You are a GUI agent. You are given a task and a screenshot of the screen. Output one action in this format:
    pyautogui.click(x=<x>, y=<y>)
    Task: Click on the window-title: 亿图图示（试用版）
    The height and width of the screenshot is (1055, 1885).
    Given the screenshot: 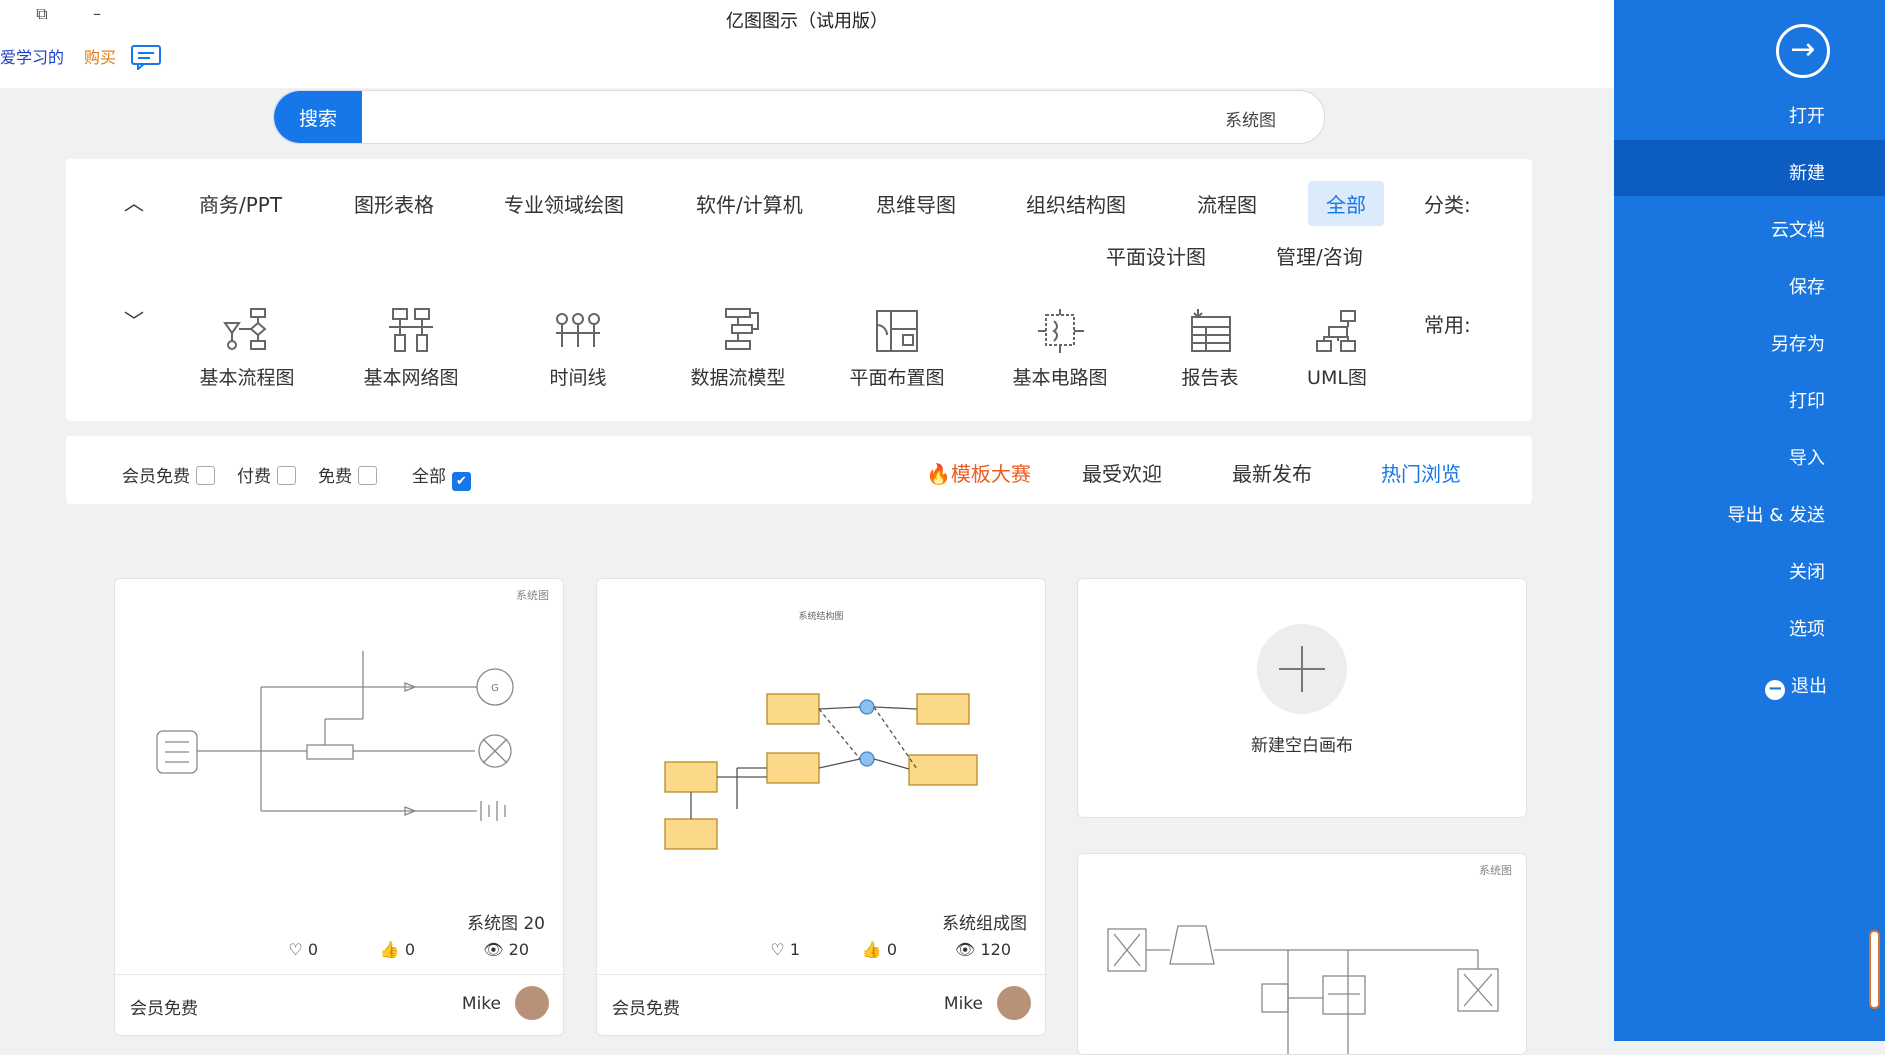 What is the action you would take?
    pyautogui.click(x=807, y=21)
    